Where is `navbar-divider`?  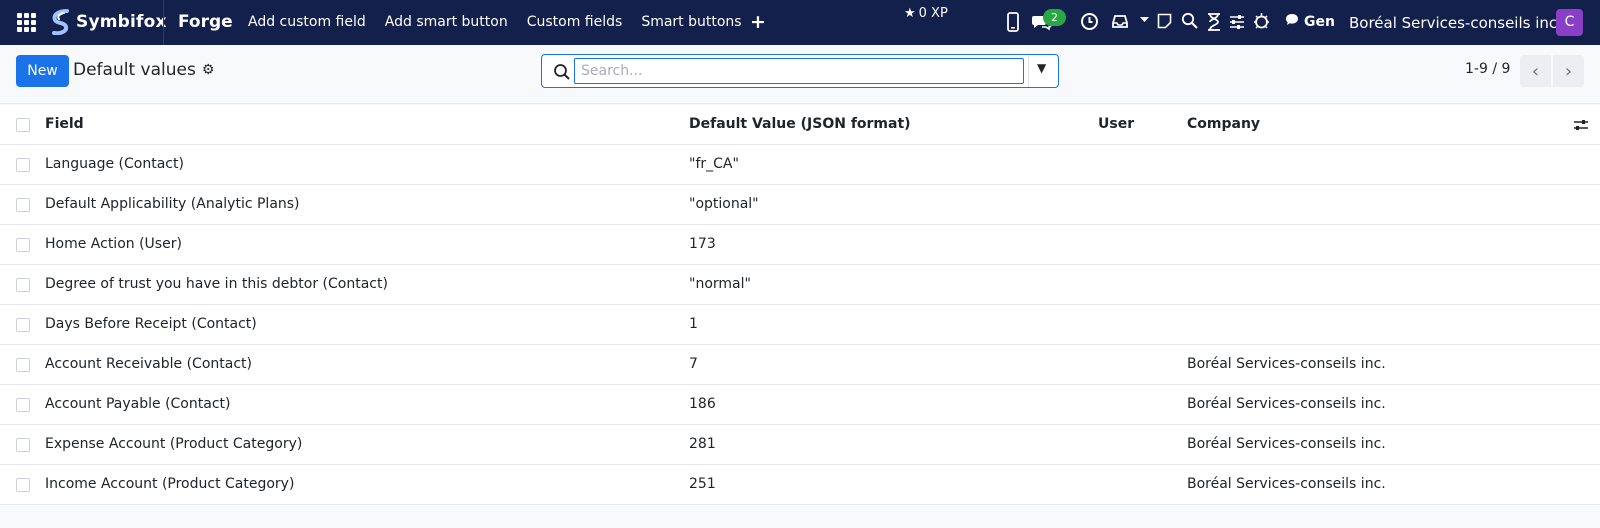 navbar-divider is located at coordinates (163, 22).